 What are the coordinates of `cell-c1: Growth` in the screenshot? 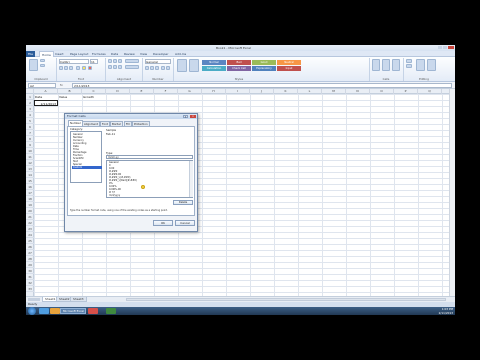 It's located at (94, 97).